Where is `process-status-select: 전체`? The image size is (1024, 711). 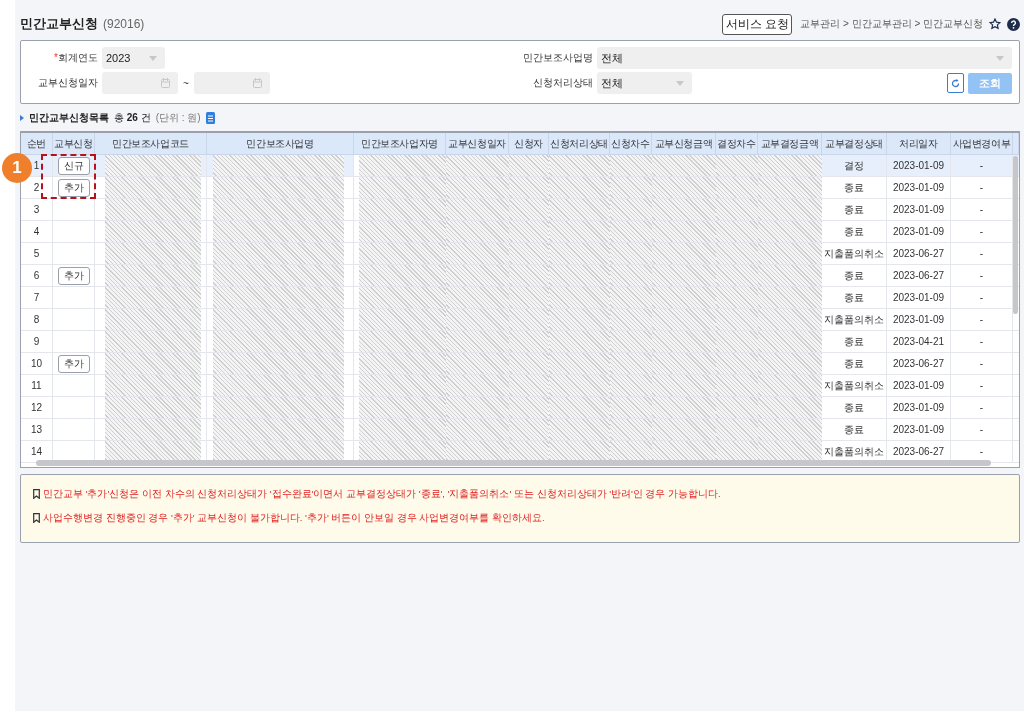 process-status-select: 전체 is located at coordinates (644, 83).